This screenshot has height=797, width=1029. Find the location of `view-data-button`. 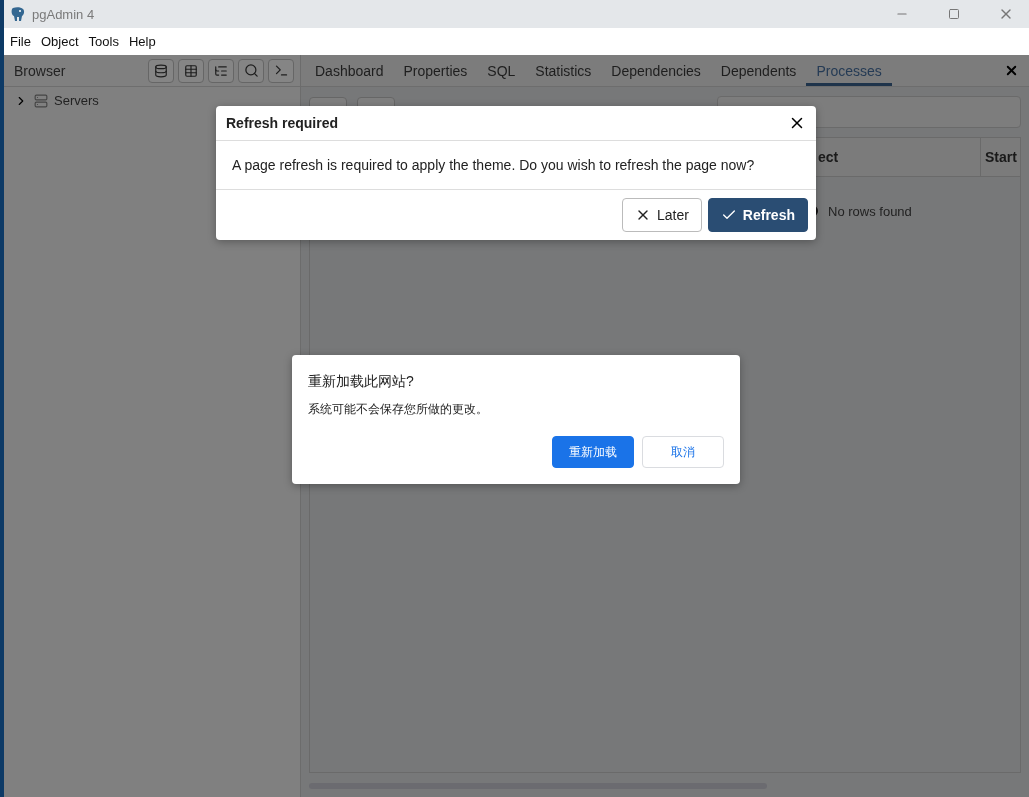

view-data-button is located at coordinates (191, 70).